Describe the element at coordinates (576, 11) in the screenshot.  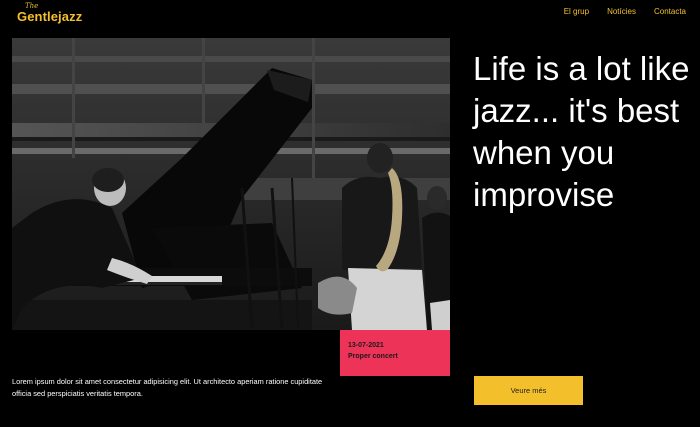
I see `nav-item-el-grup: El grup` at that location.